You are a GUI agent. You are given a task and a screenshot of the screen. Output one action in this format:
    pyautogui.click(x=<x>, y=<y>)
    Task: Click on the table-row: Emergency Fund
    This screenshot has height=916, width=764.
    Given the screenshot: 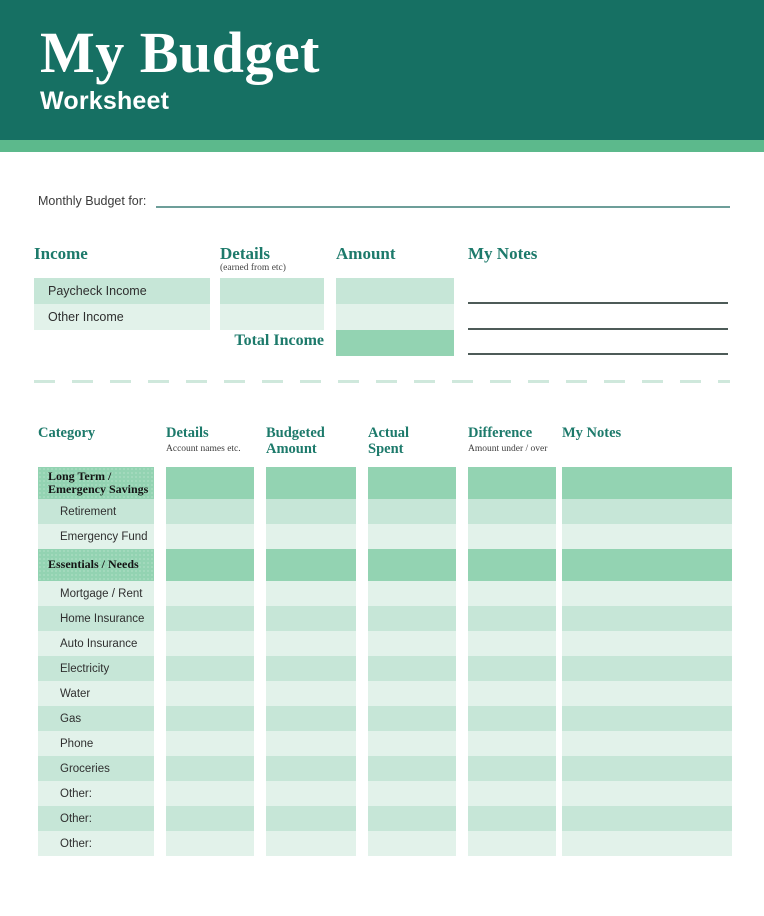 What is the action you would take?
    pyautogui.click(x=385, y=536)
    